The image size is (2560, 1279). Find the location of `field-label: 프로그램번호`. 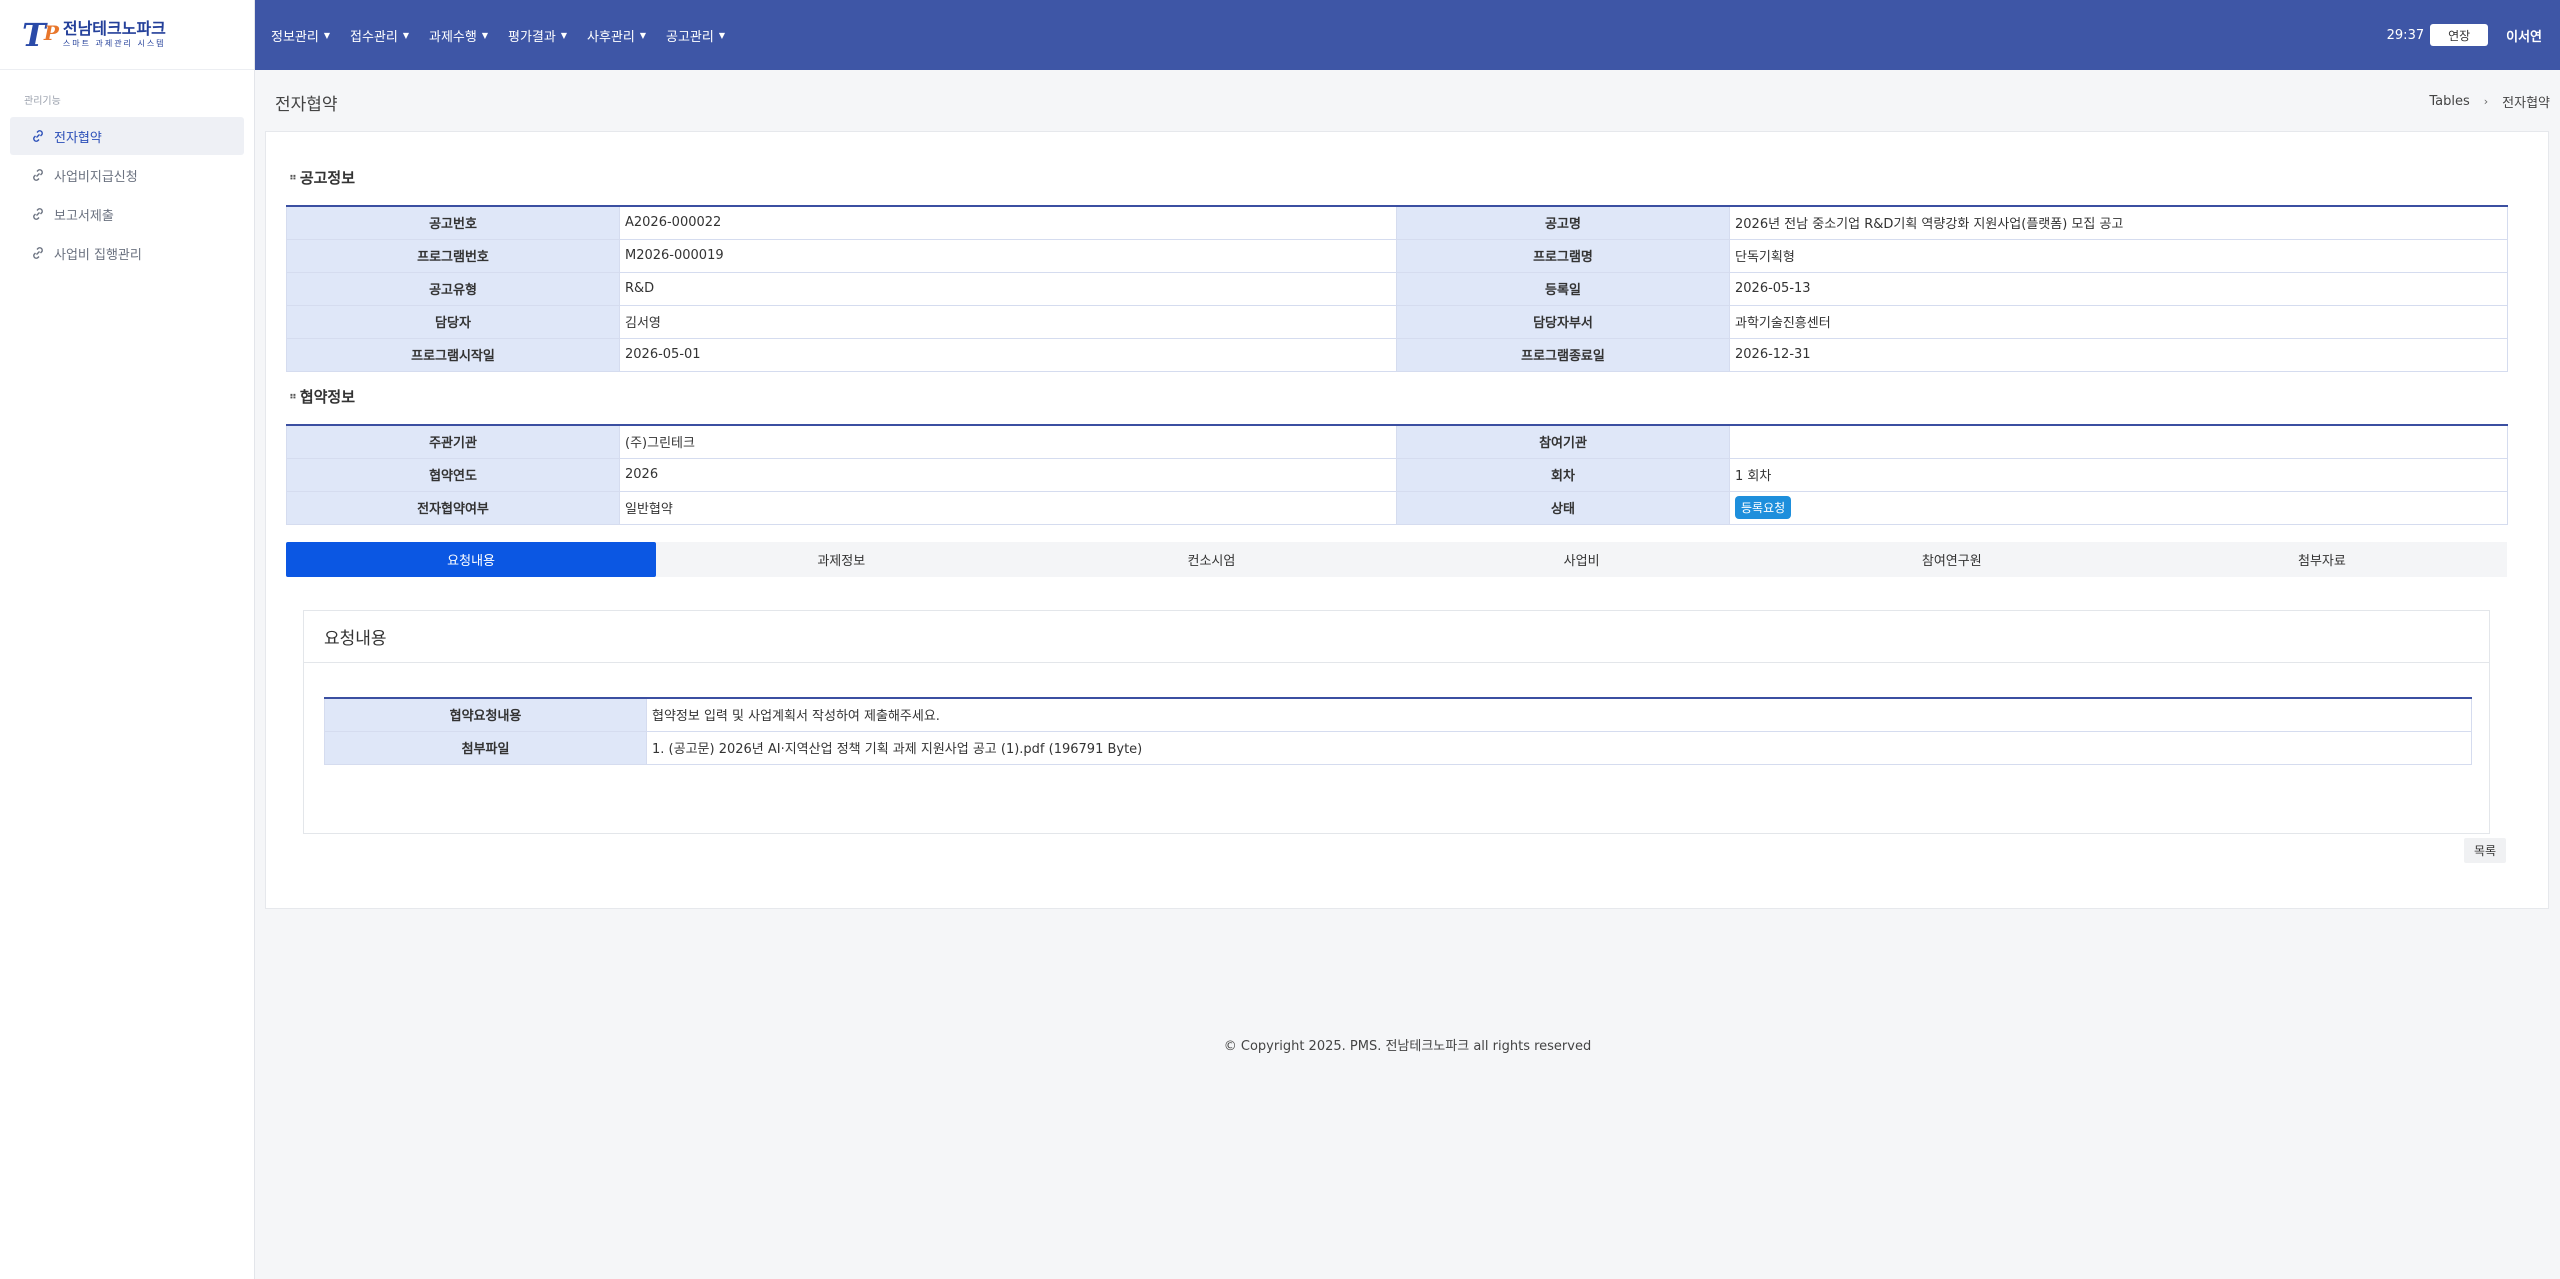

field-label: 프로그램번호 is located at coordinates (453, 255).